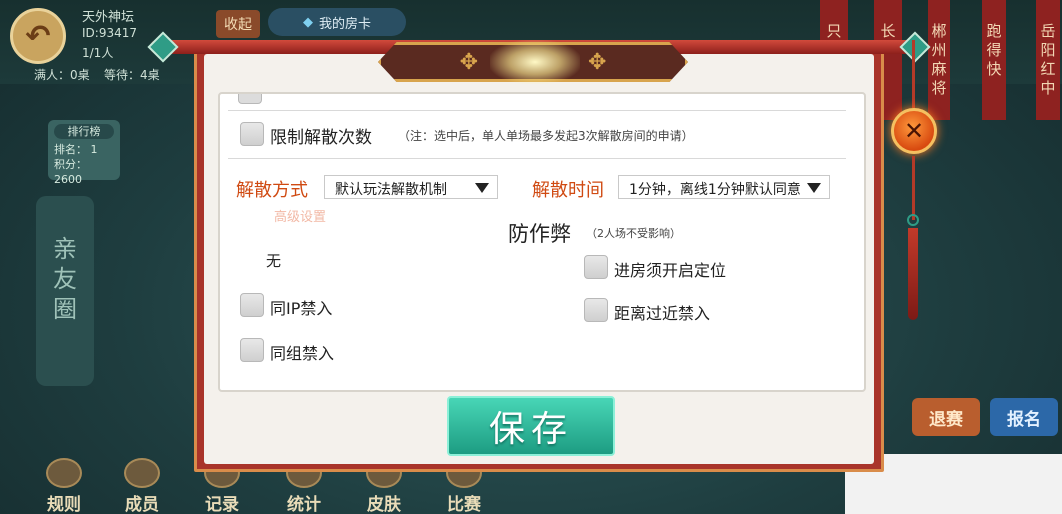 The width and height of the screenshot is (1062, 514). What do you see at coordinates (76, 149) in the screenshot?
I see `rank-value: 排名： 1` at bounding box center [76, 149].